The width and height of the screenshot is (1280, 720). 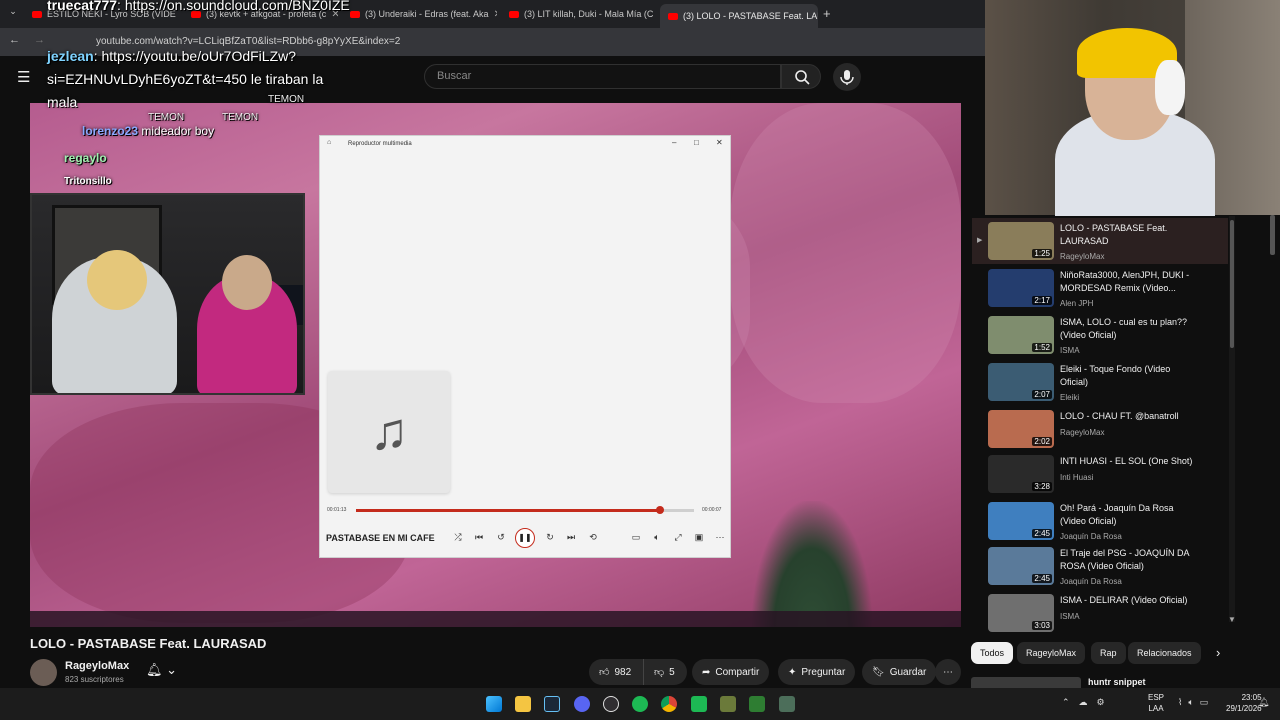 What do you see at coordinates (39, 40) in the screenshot?
I see `forward-icon: →` at bounding box center [39, 40].